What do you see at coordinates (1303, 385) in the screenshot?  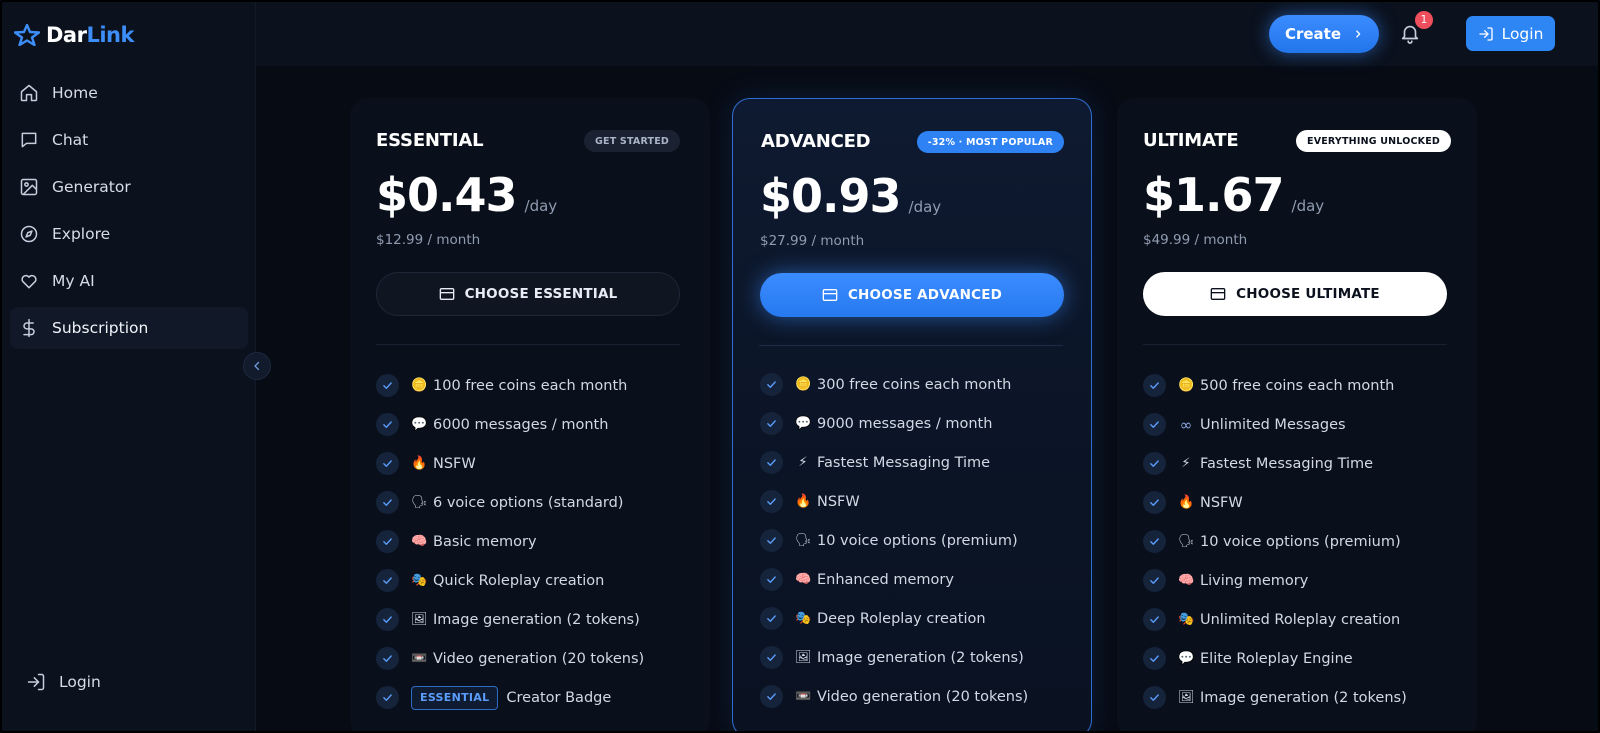 I see `feature-item: 🪙 500 free coins each month` at bounding box center [1303, 385].